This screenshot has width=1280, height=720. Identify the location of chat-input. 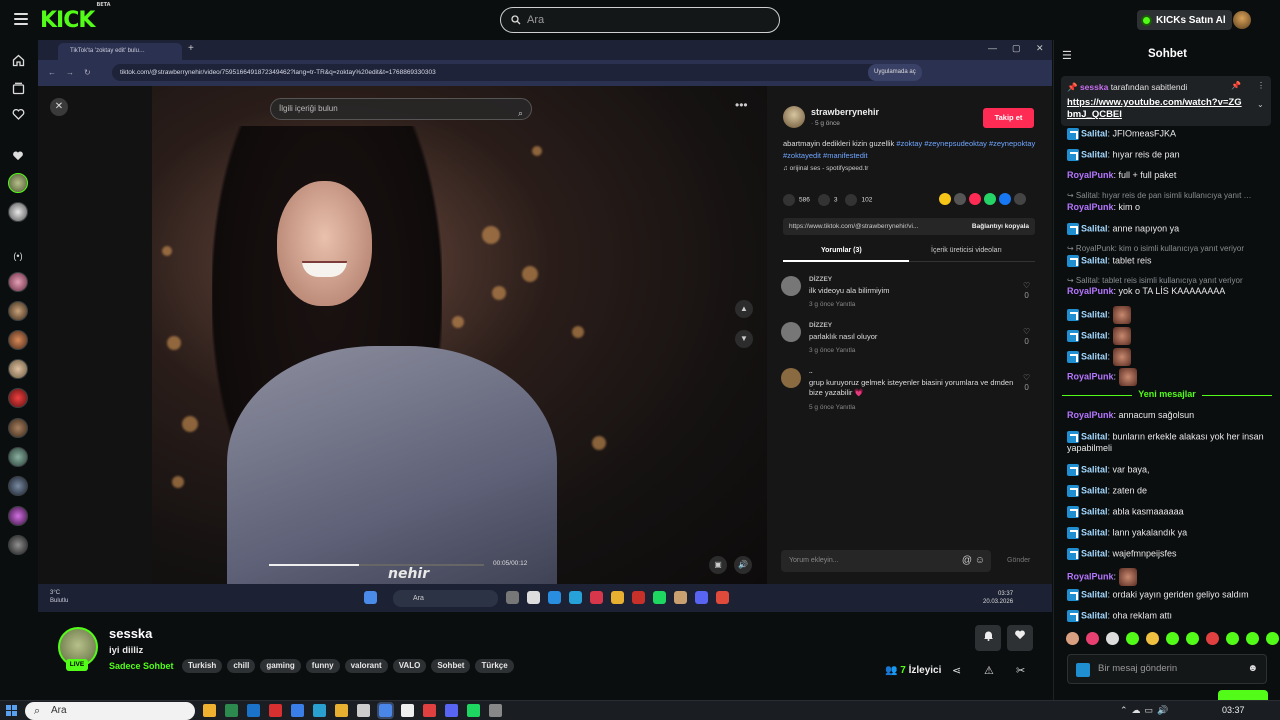
(1168, 668).